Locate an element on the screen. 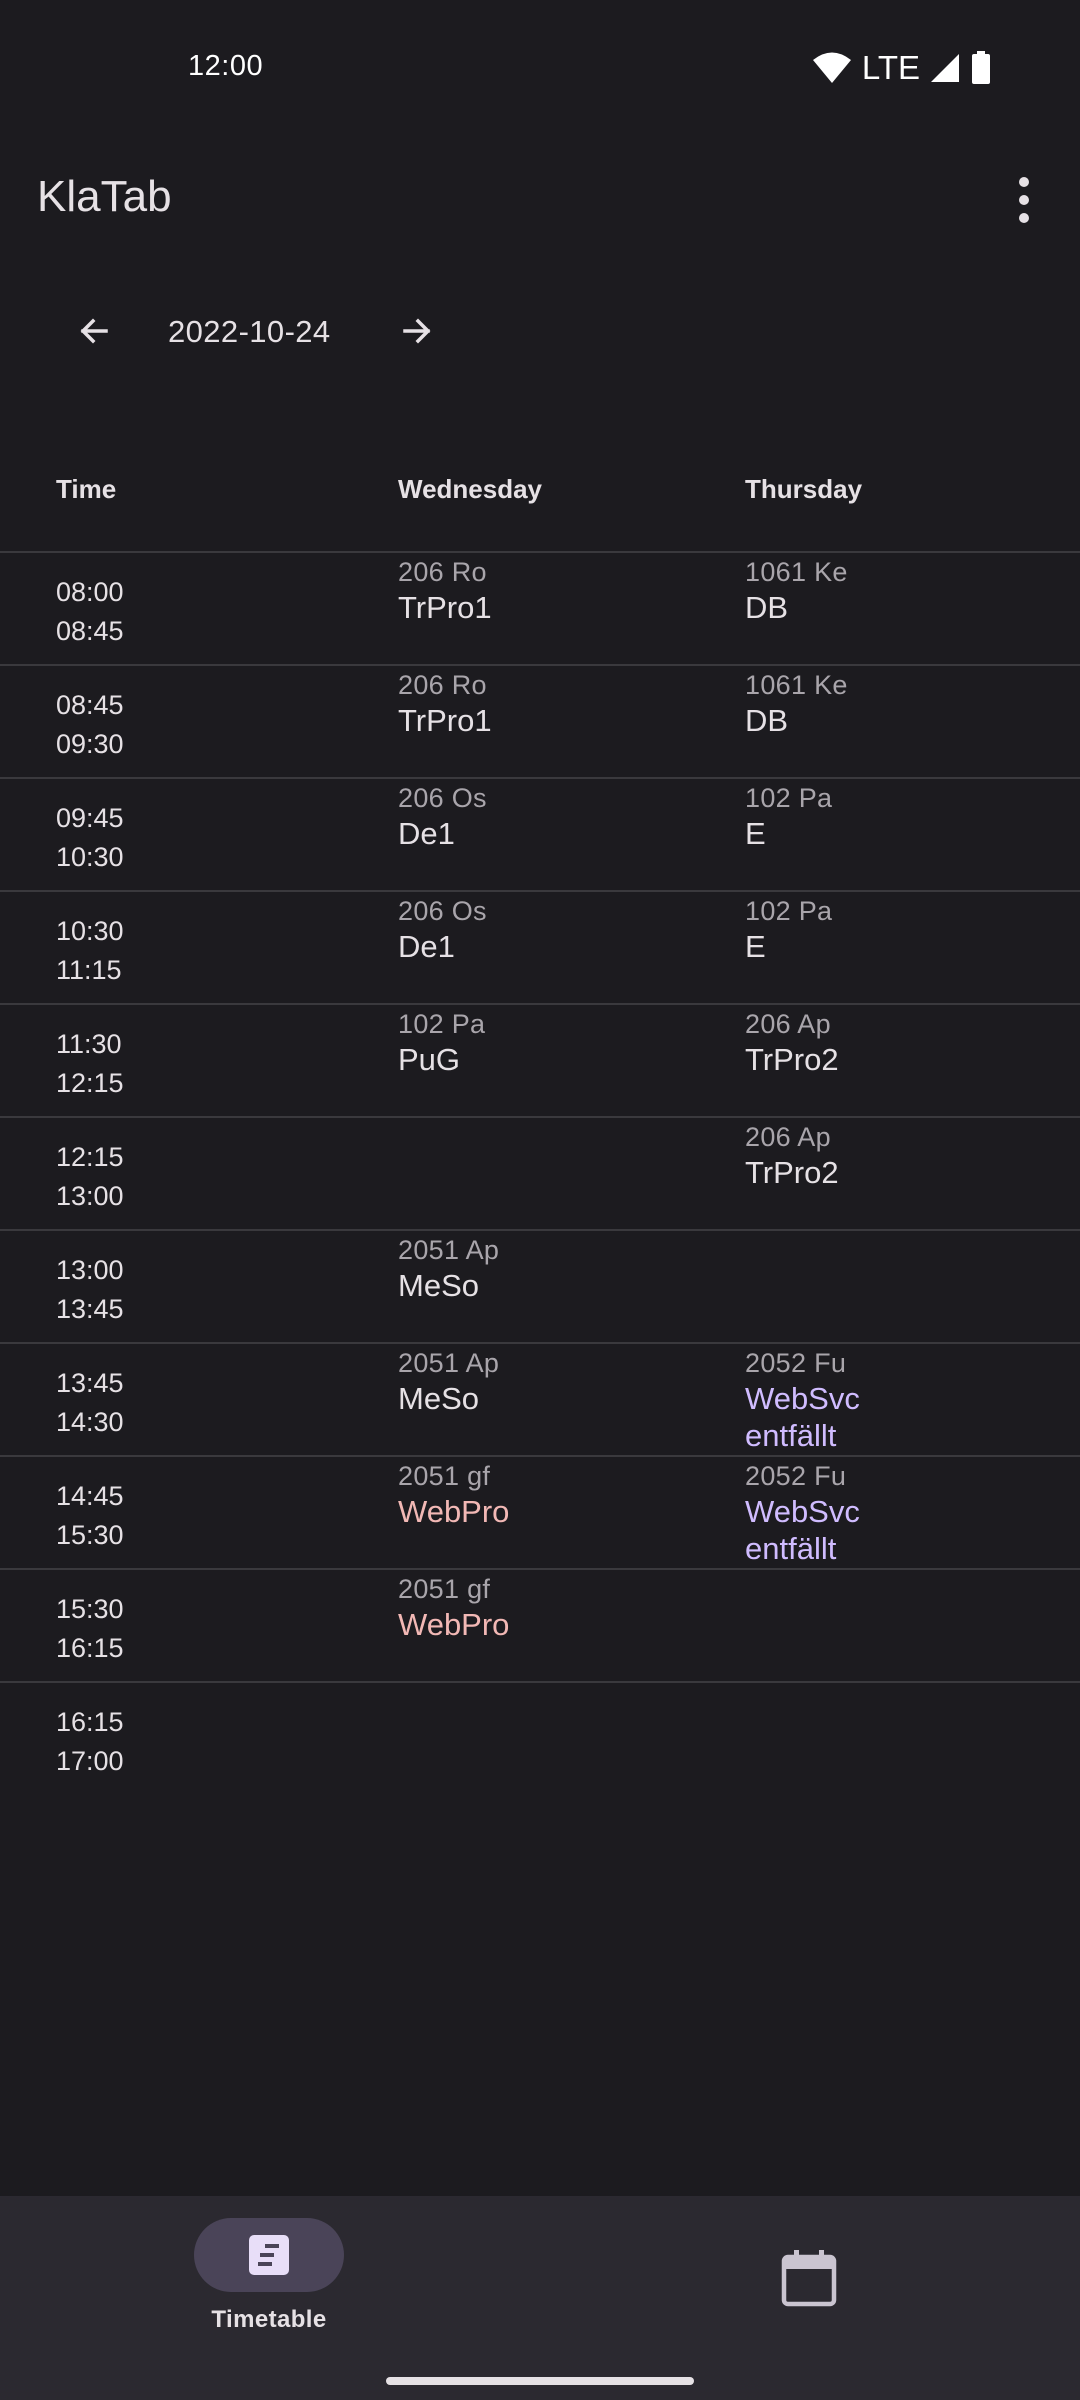 This screenshot has height=2400, width=1080. time-slot: 12:15 13:00 is located at coordinates (90, 1177).